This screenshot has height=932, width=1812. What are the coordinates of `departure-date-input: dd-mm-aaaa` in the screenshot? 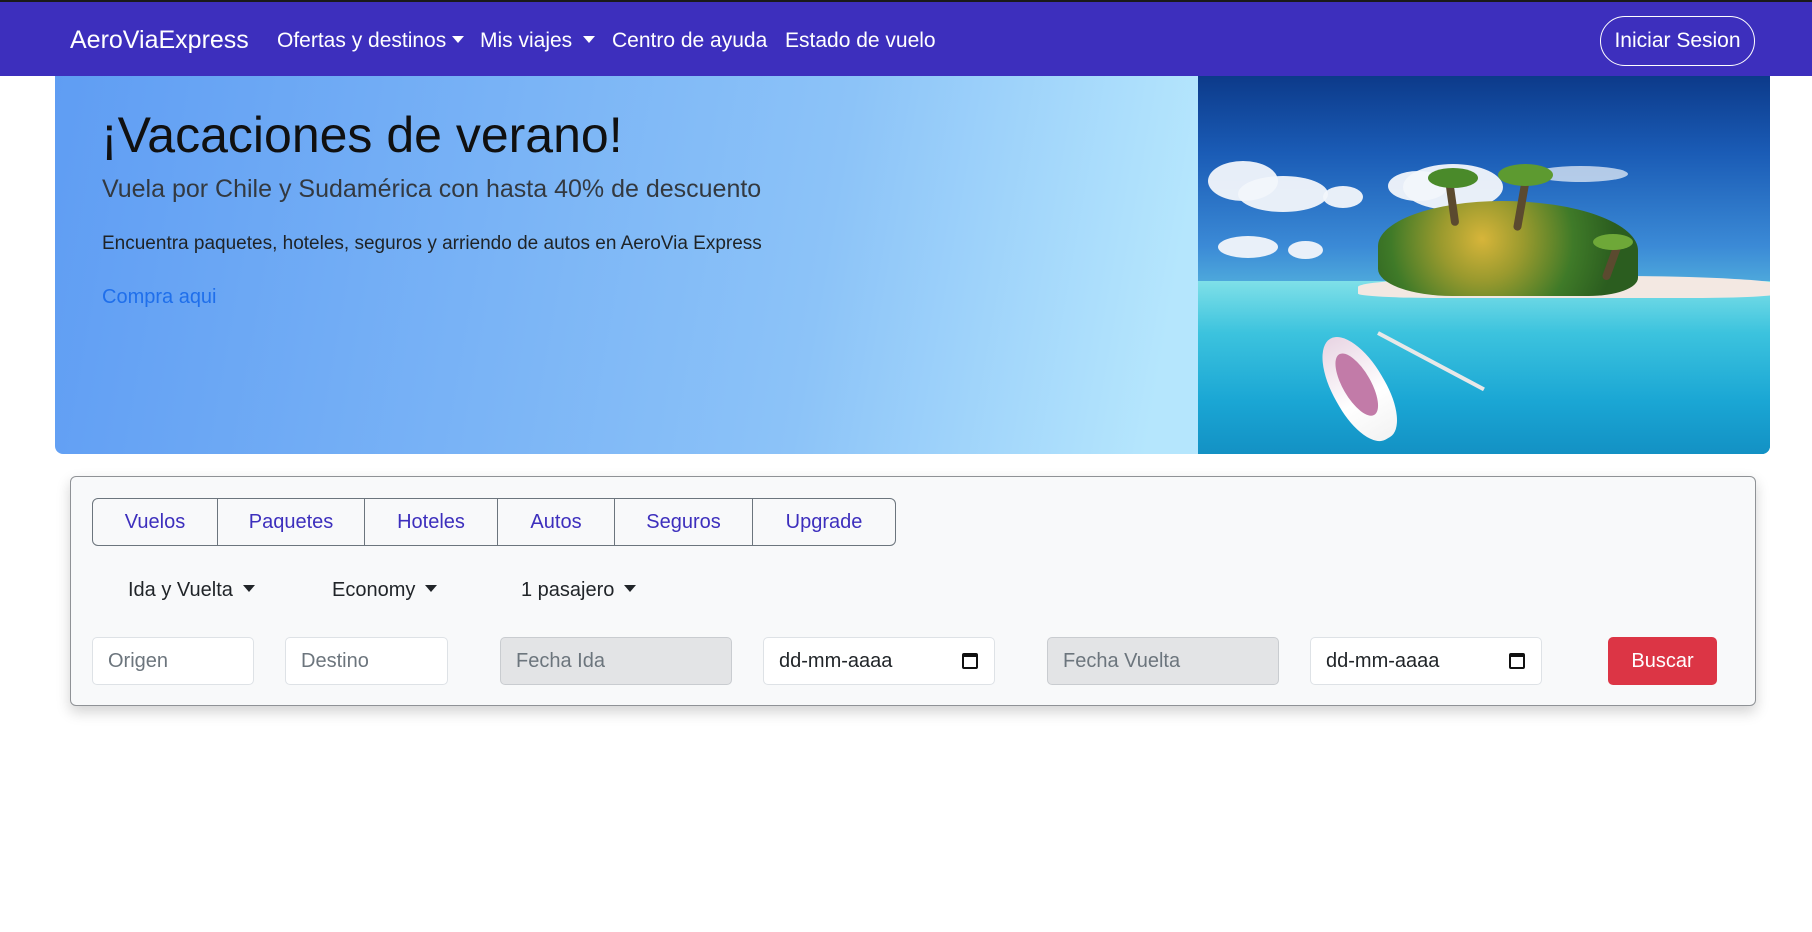 It's located at (879, 661).